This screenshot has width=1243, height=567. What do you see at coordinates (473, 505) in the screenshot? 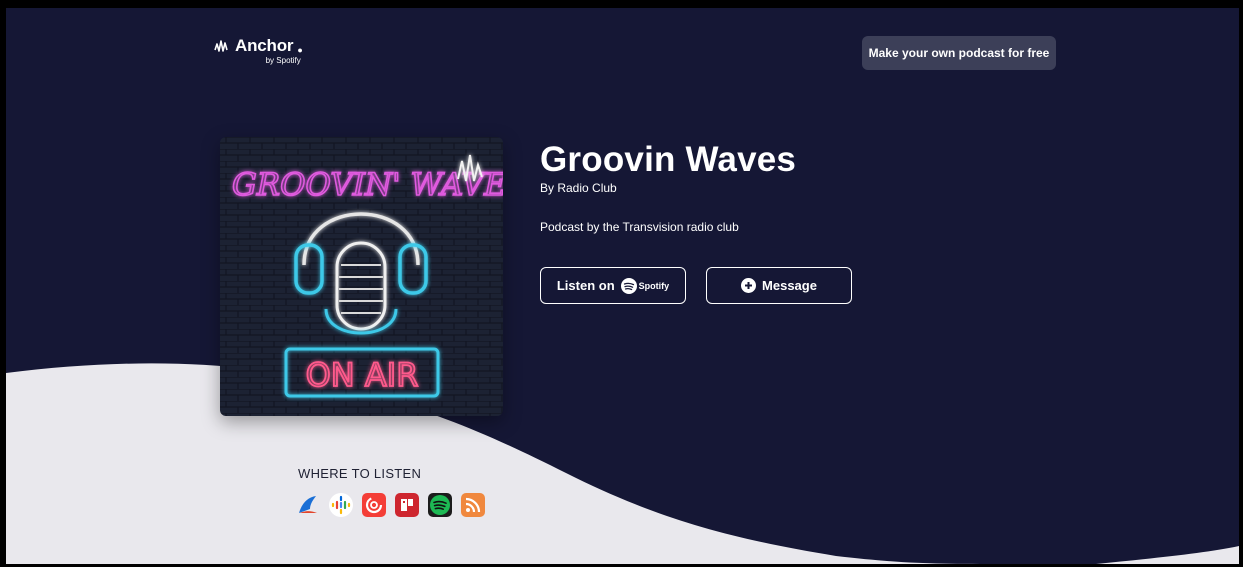
I see `rss-icon` at bounding box center [473, 505].